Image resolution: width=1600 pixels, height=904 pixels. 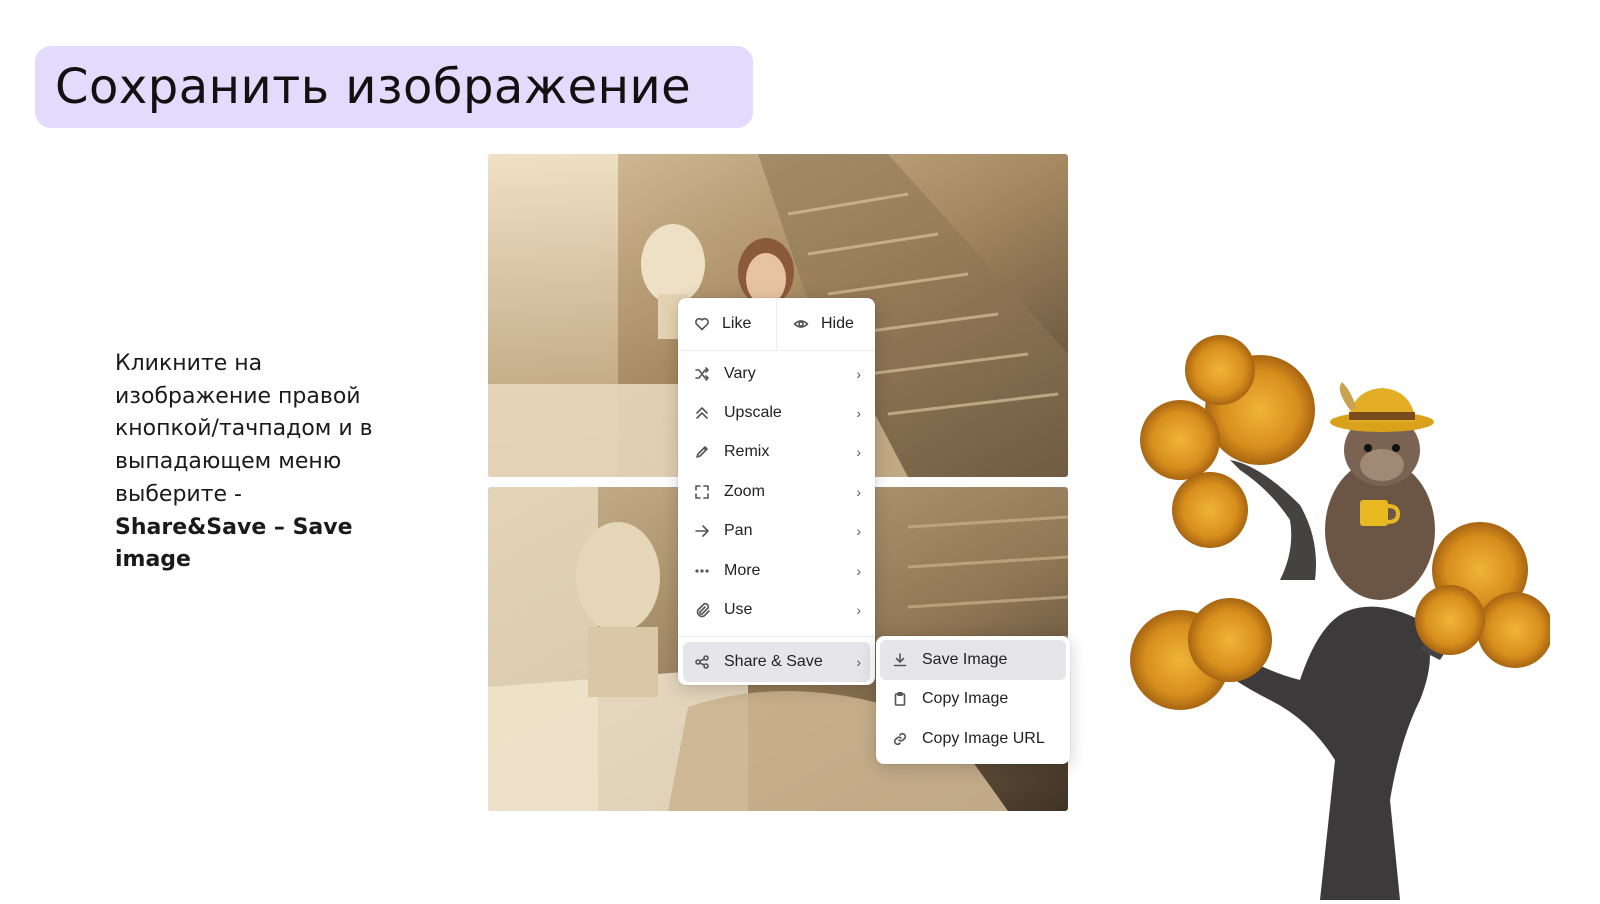 I want to click on submenu-item-label: Save Image, so click(x=965, y=659).